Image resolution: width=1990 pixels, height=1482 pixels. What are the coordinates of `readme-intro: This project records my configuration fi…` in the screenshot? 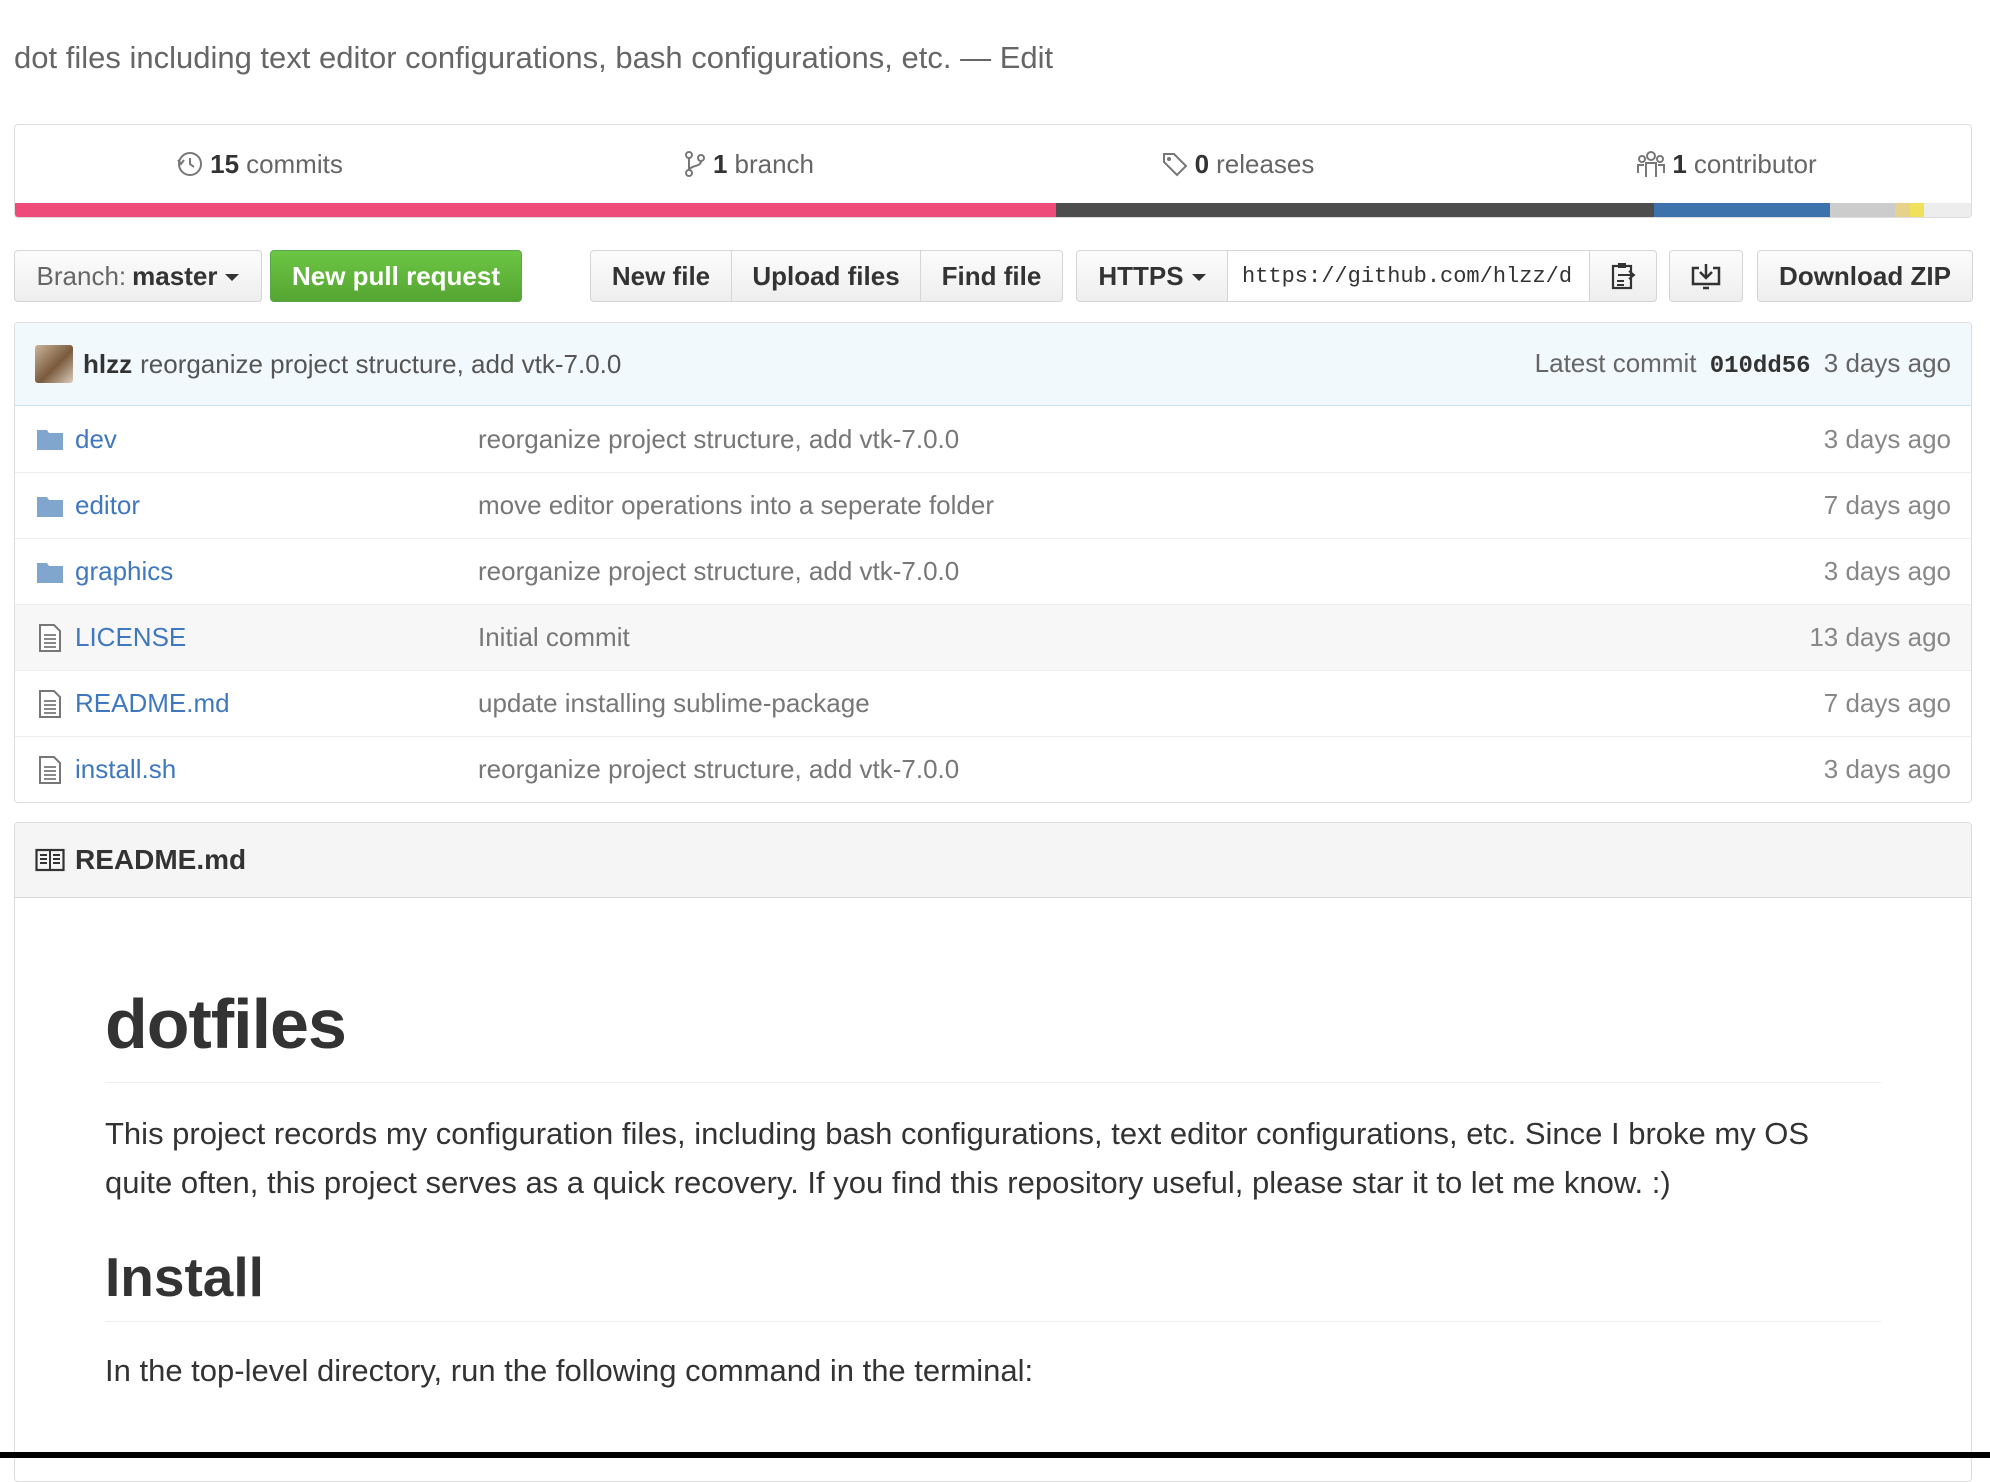 It's located at (957, 1157).